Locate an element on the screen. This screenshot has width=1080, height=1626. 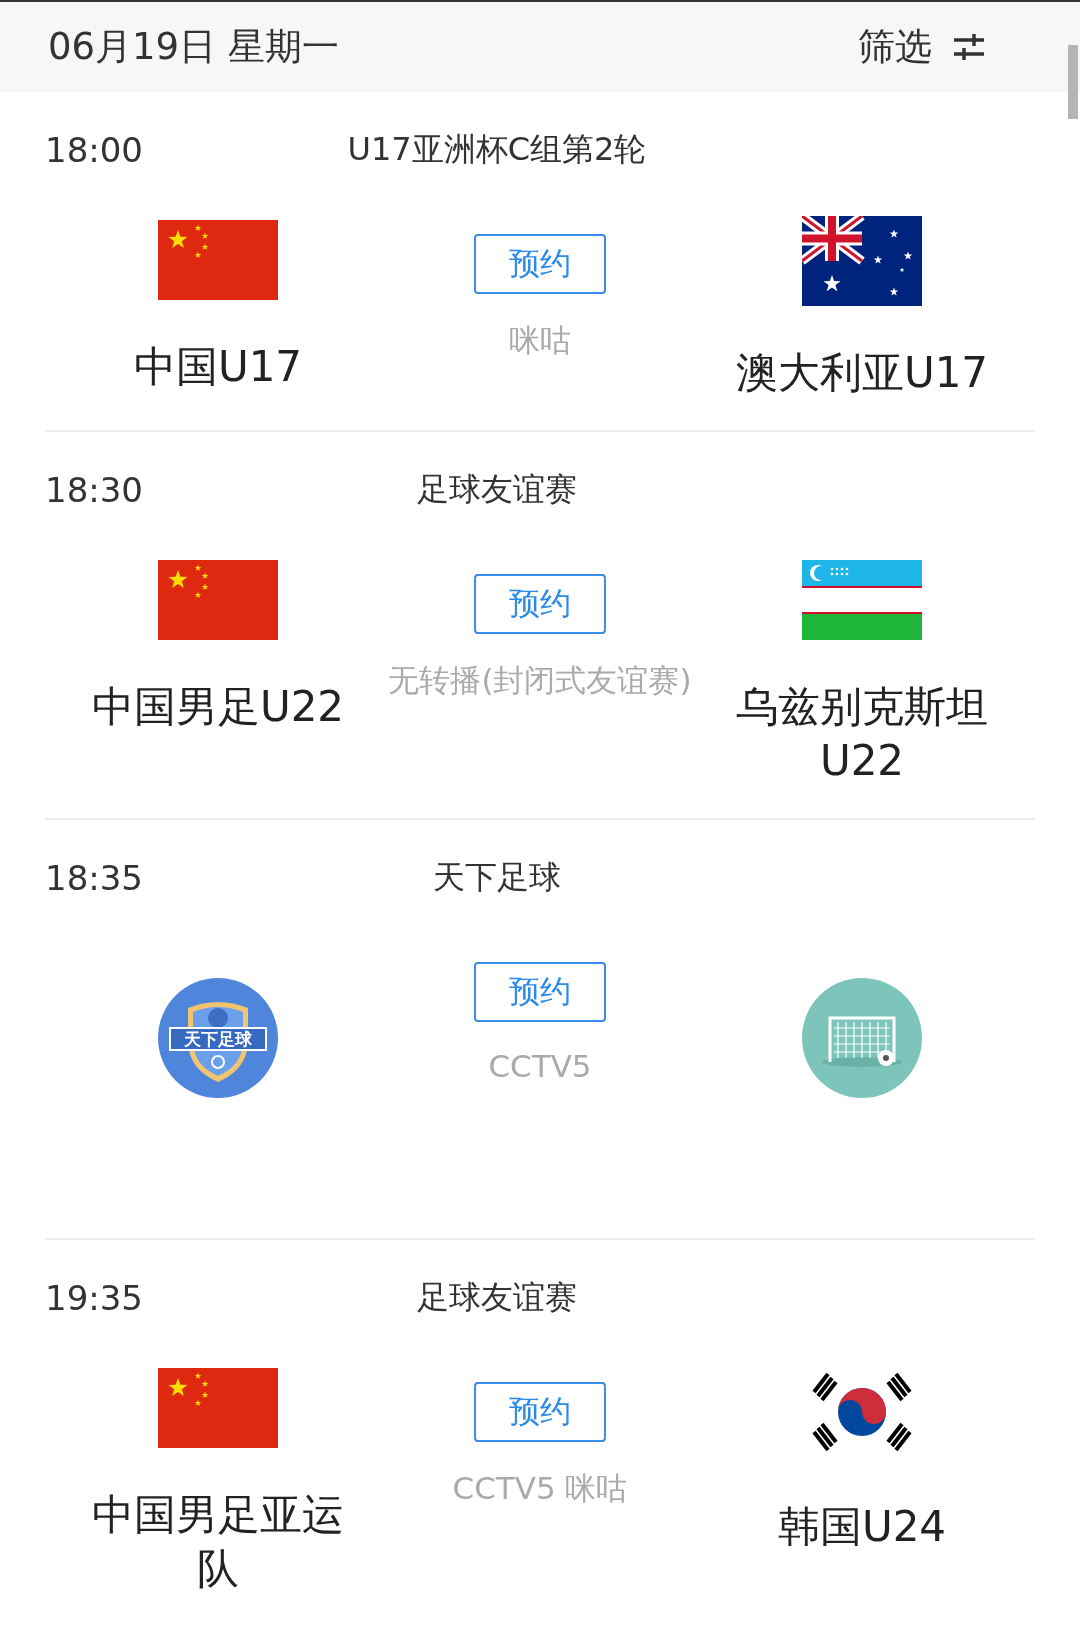
broadcast-channel: 咪咕 is located at coordinates (540, 340).